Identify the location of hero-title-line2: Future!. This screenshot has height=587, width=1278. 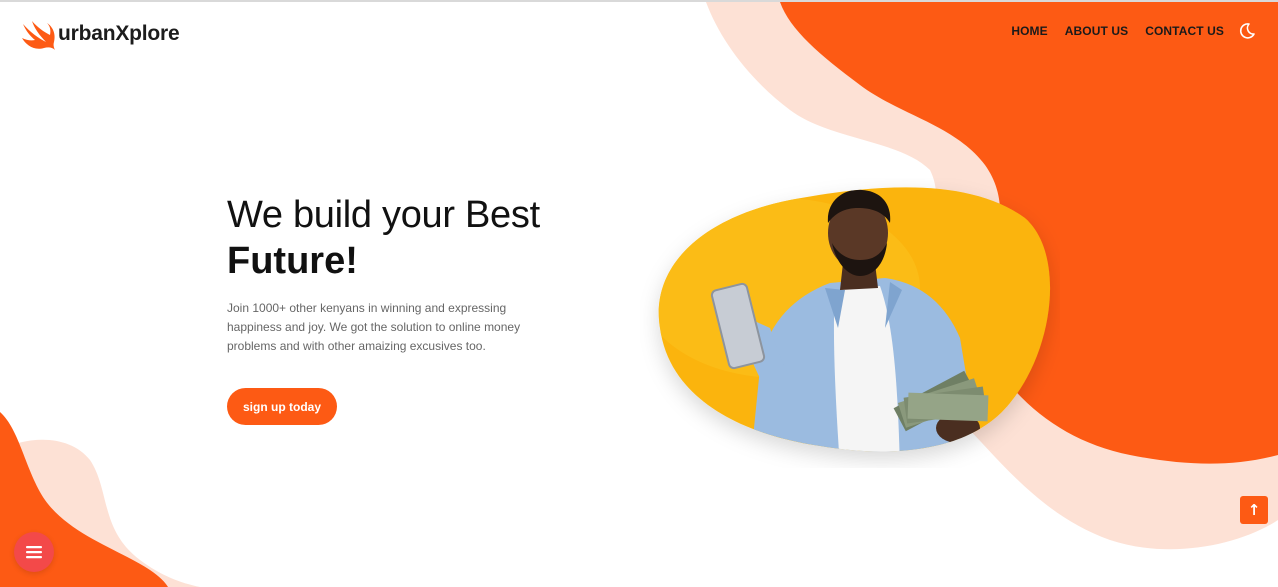
(292, 261).